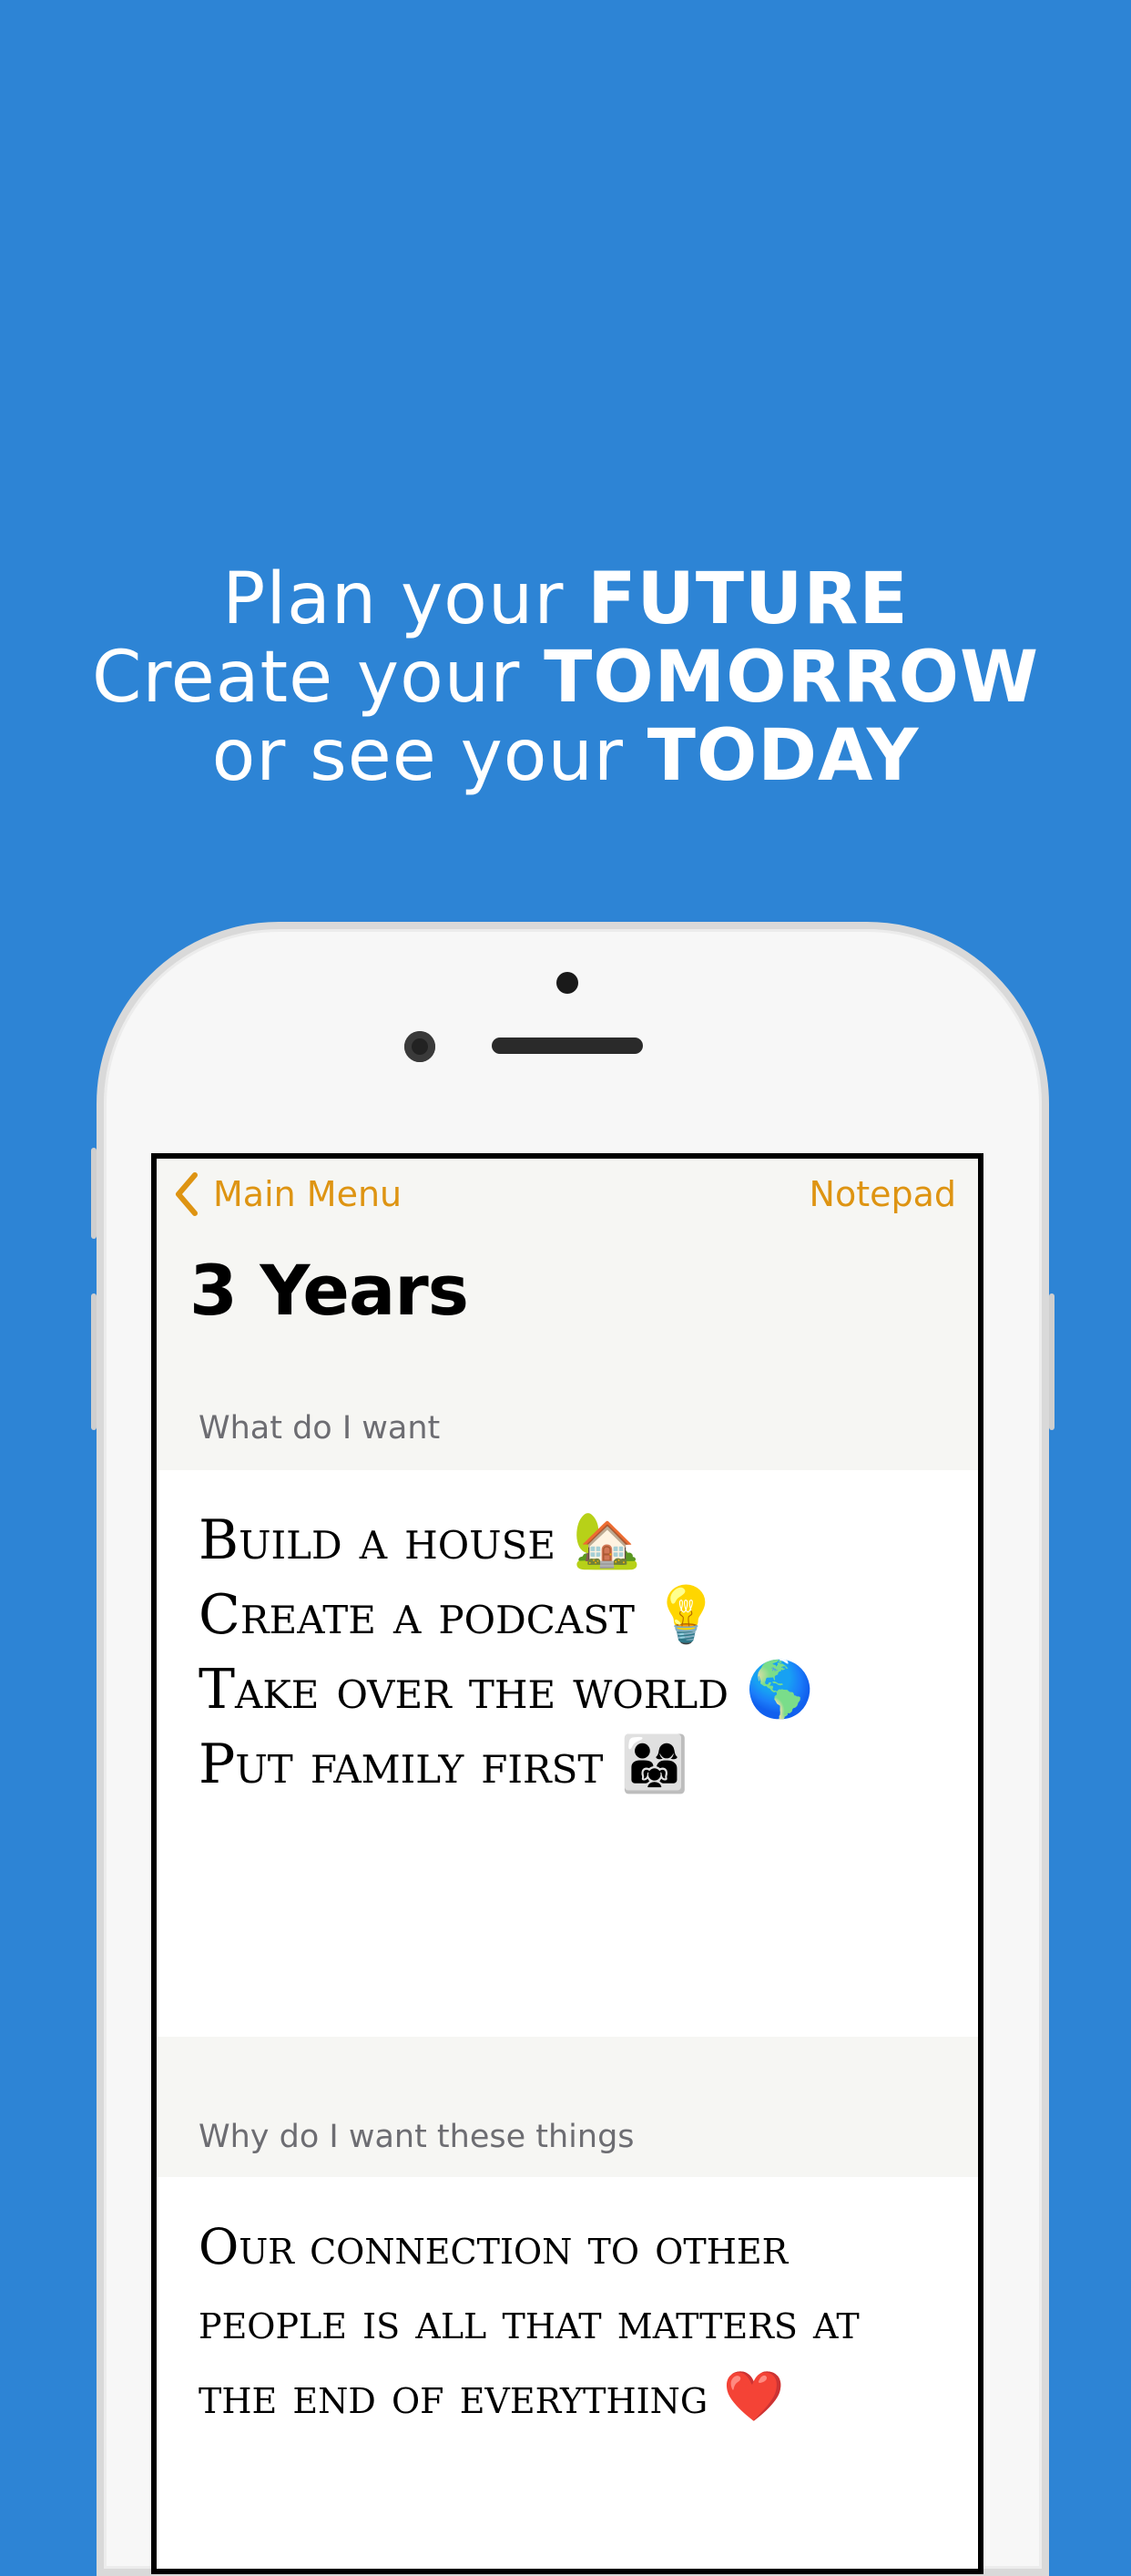 The height and width of the screenshot is (2576, 1131). I want to click on back-button-label: Main Menu, so click(308, 1194).